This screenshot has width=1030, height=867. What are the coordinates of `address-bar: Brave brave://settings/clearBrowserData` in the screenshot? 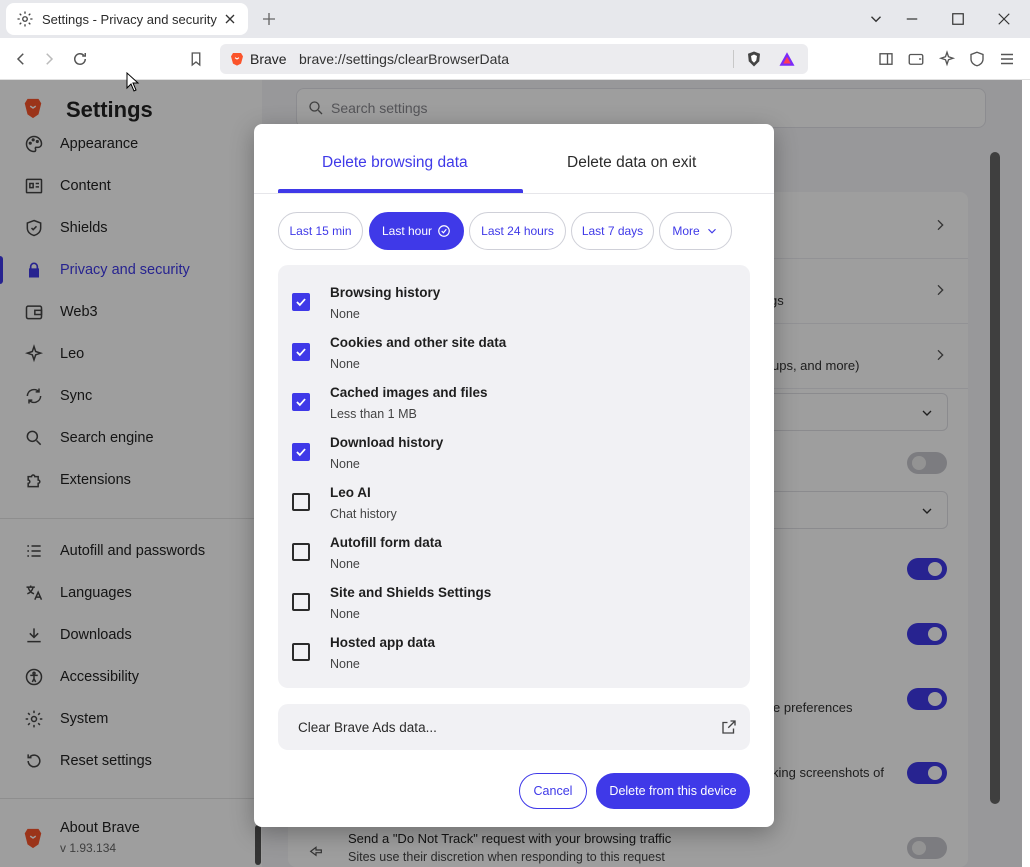 It's located at (514, 59).